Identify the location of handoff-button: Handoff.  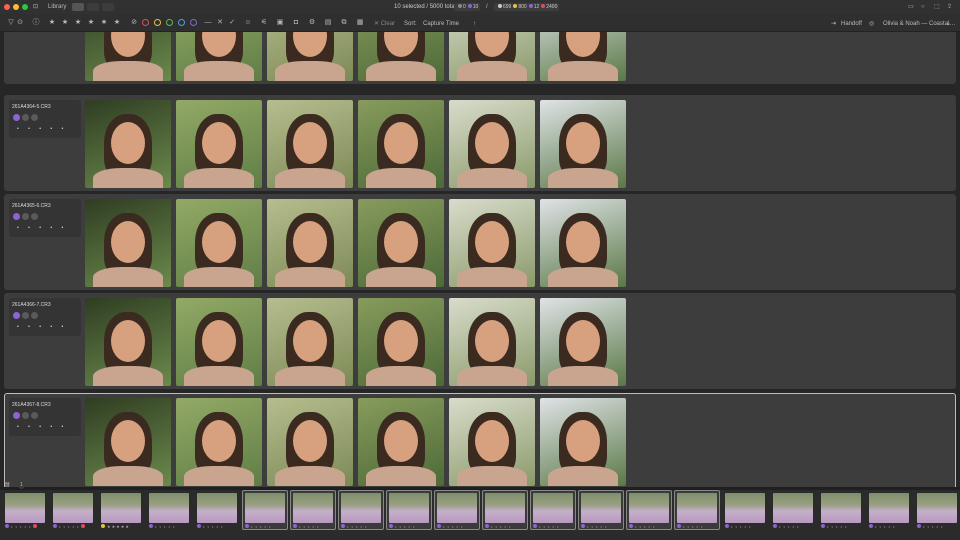
(851, 24).